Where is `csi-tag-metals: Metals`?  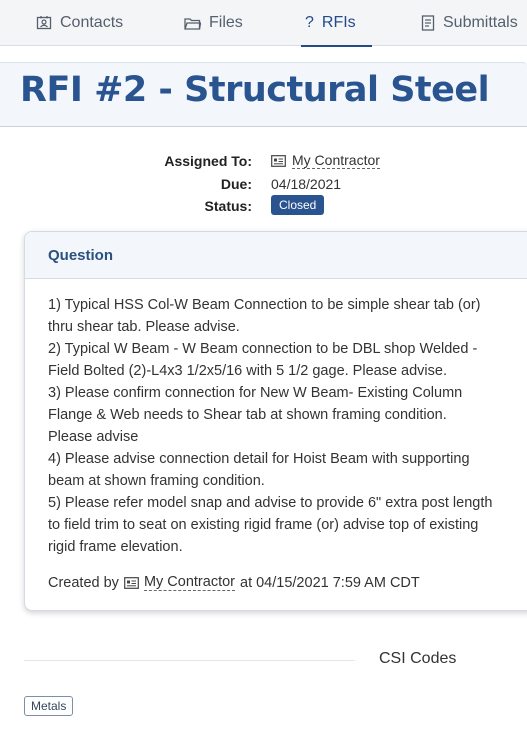 csi-tag-metals: Metals is located at coordinates (49, 706).